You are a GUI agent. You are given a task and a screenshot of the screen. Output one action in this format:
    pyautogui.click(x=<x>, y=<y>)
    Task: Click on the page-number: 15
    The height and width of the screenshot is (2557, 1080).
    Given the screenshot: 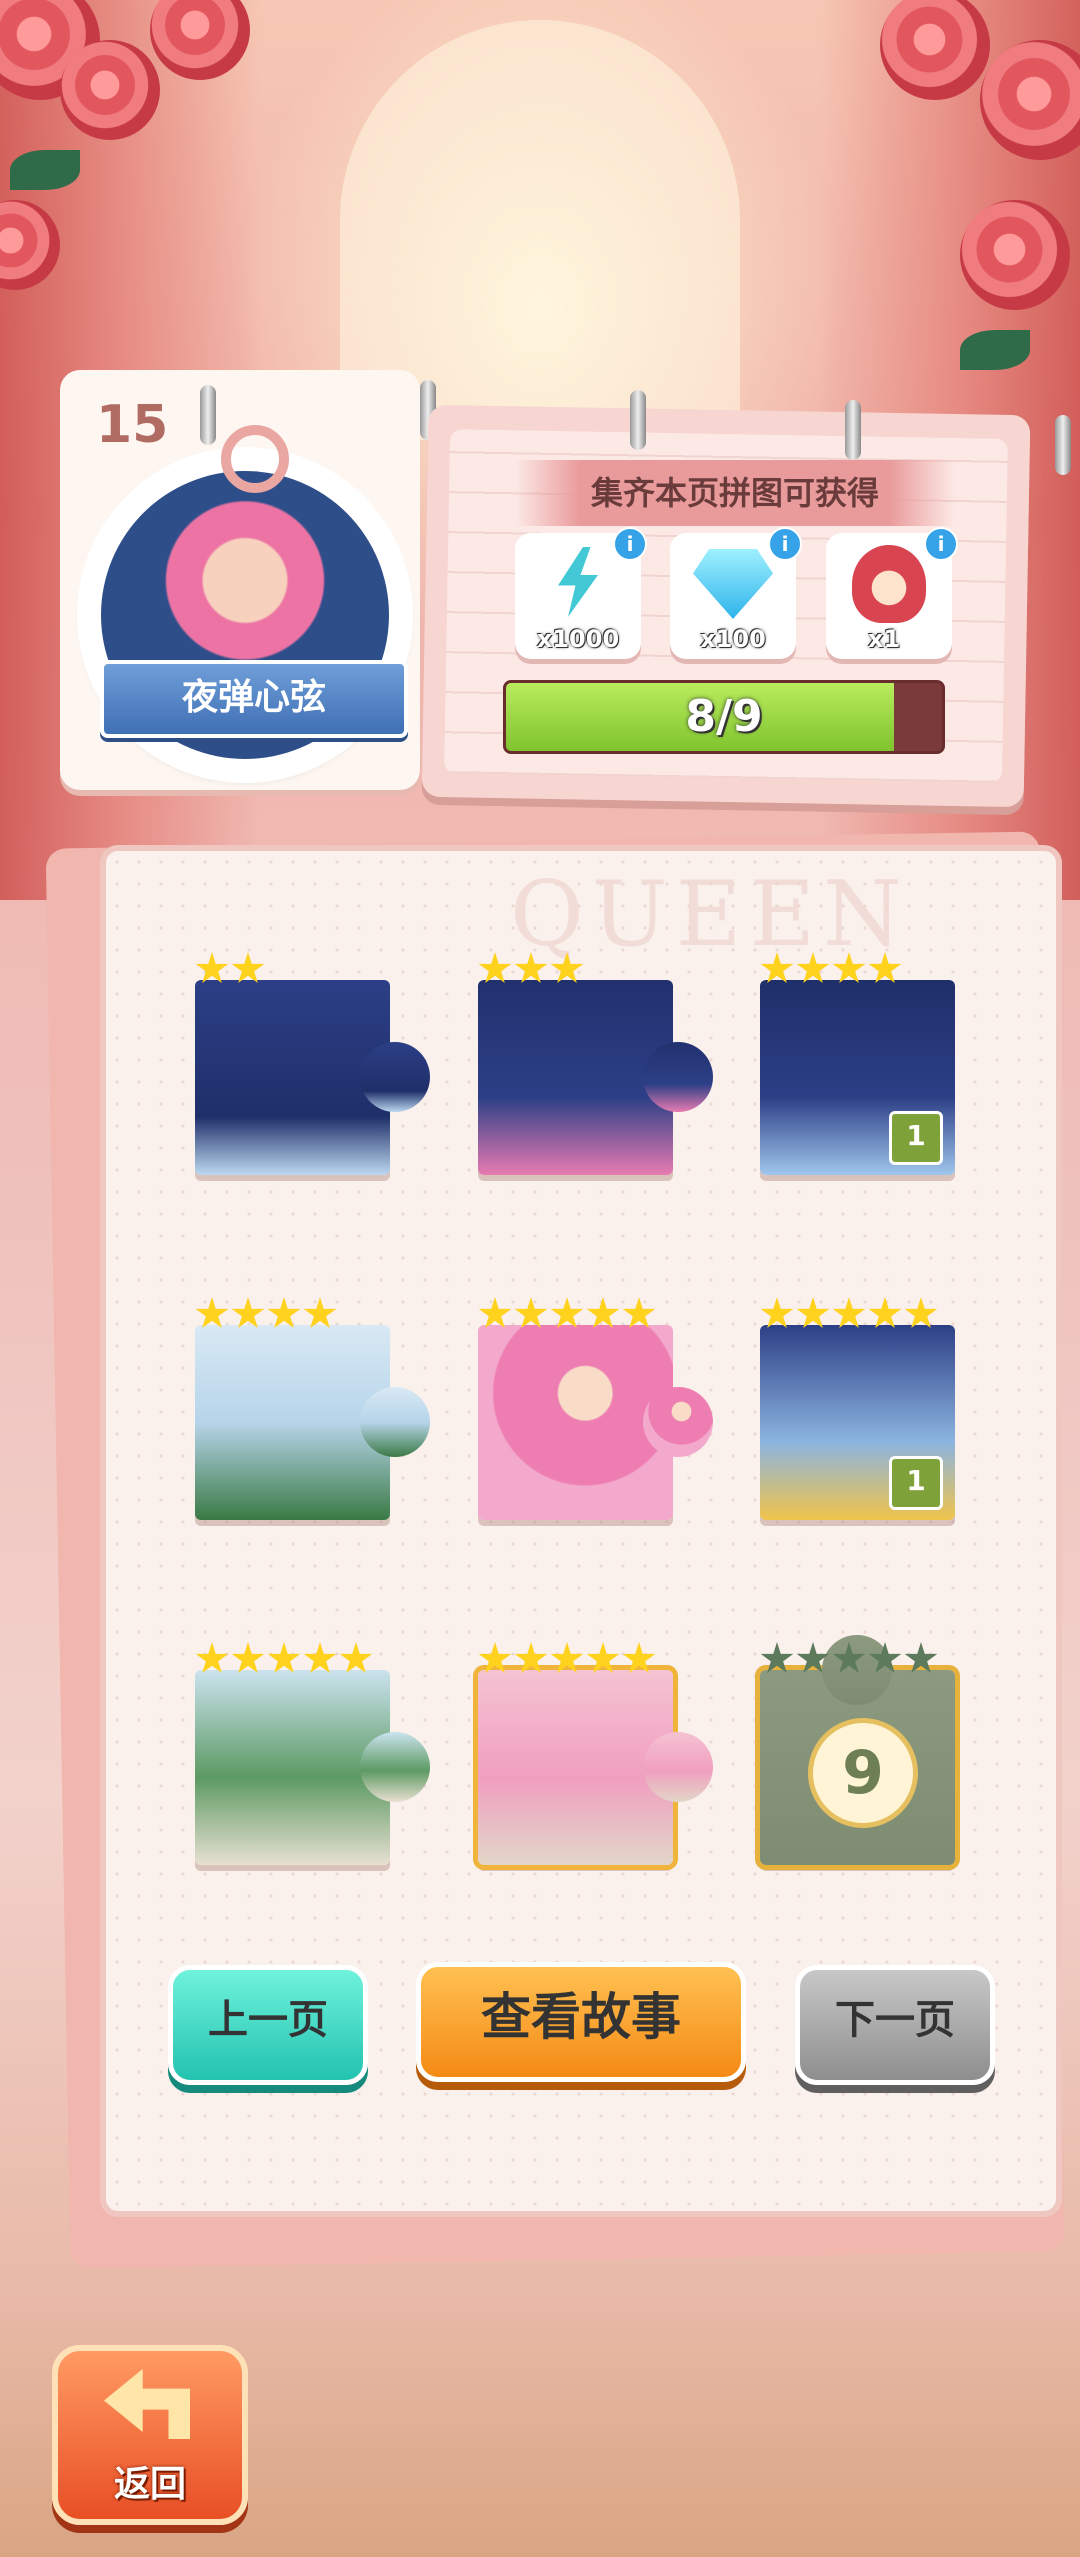 What is the action you would take?
    pyautogui.click(x=132, y=425)
    